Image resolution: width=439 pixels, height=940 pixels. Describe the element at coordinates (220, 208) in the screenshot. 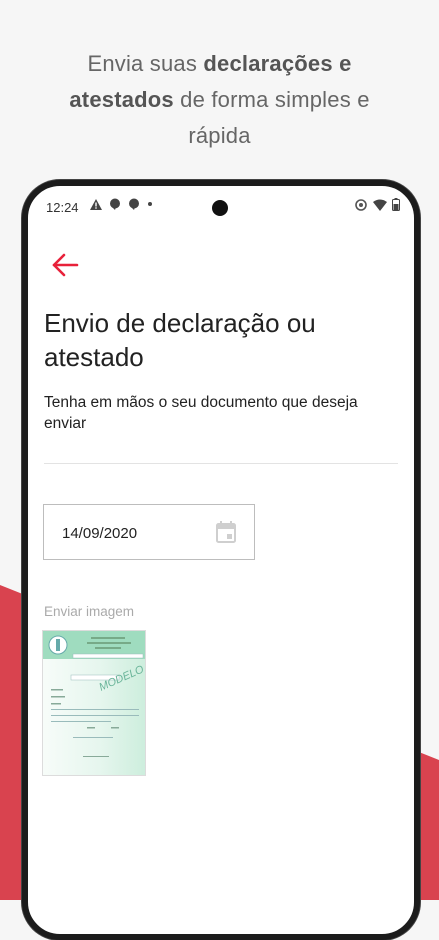

I see `front-camera` at that location.